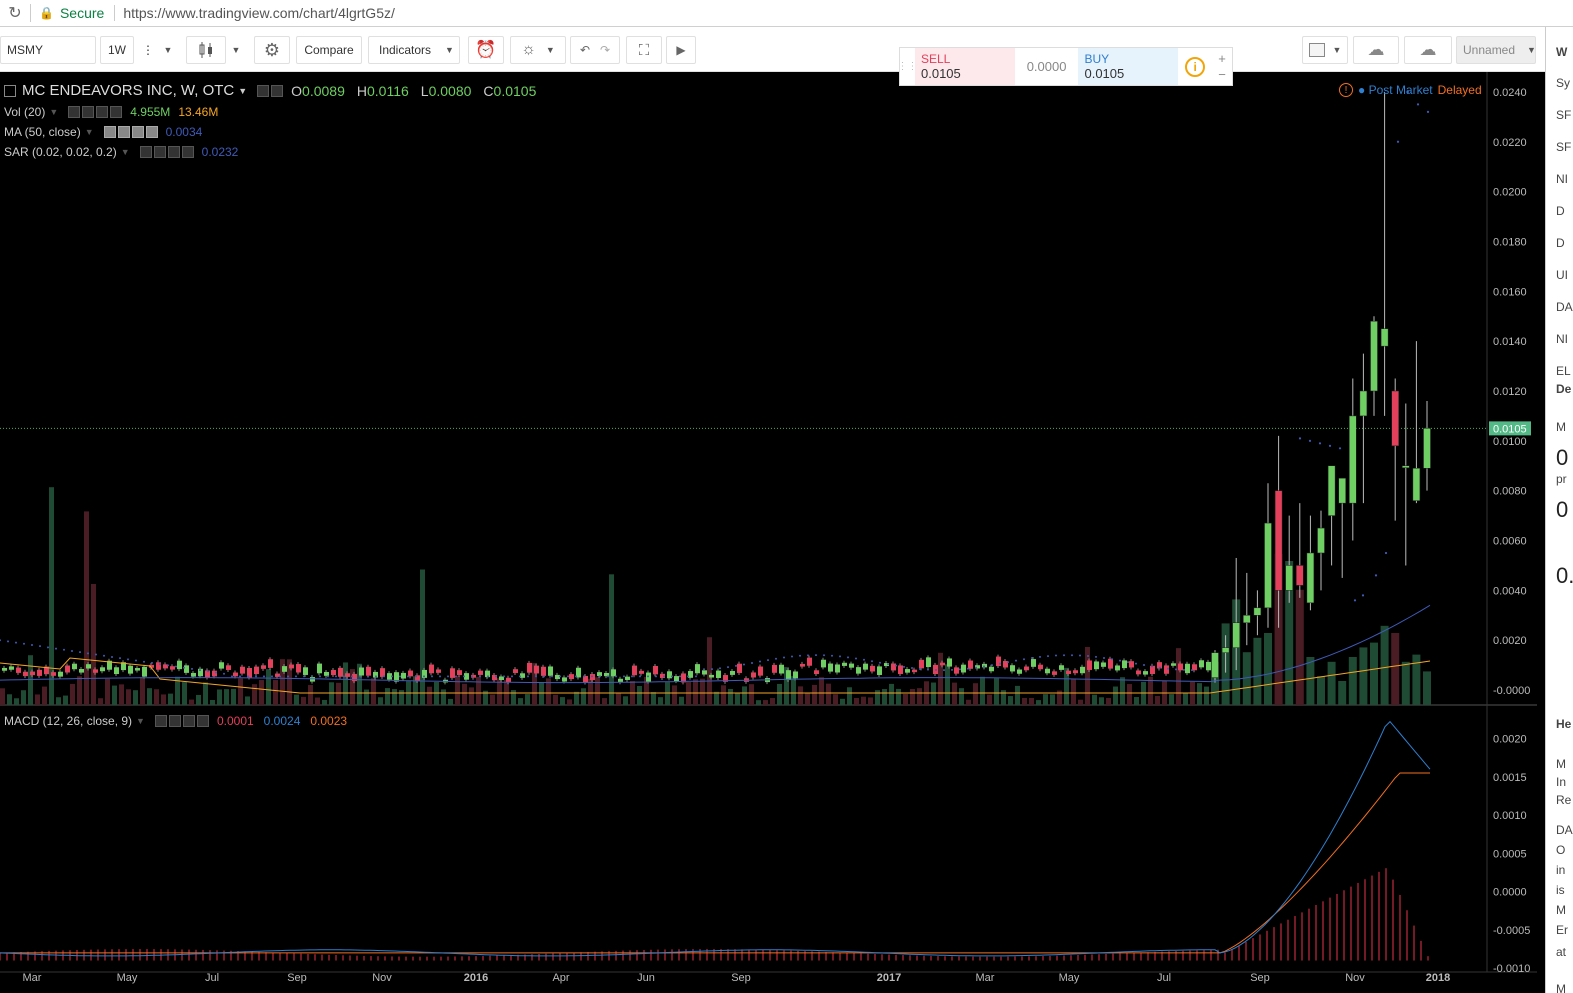 The image size is (1573, 993). I want to click on volume-bar, so click(44, 695).